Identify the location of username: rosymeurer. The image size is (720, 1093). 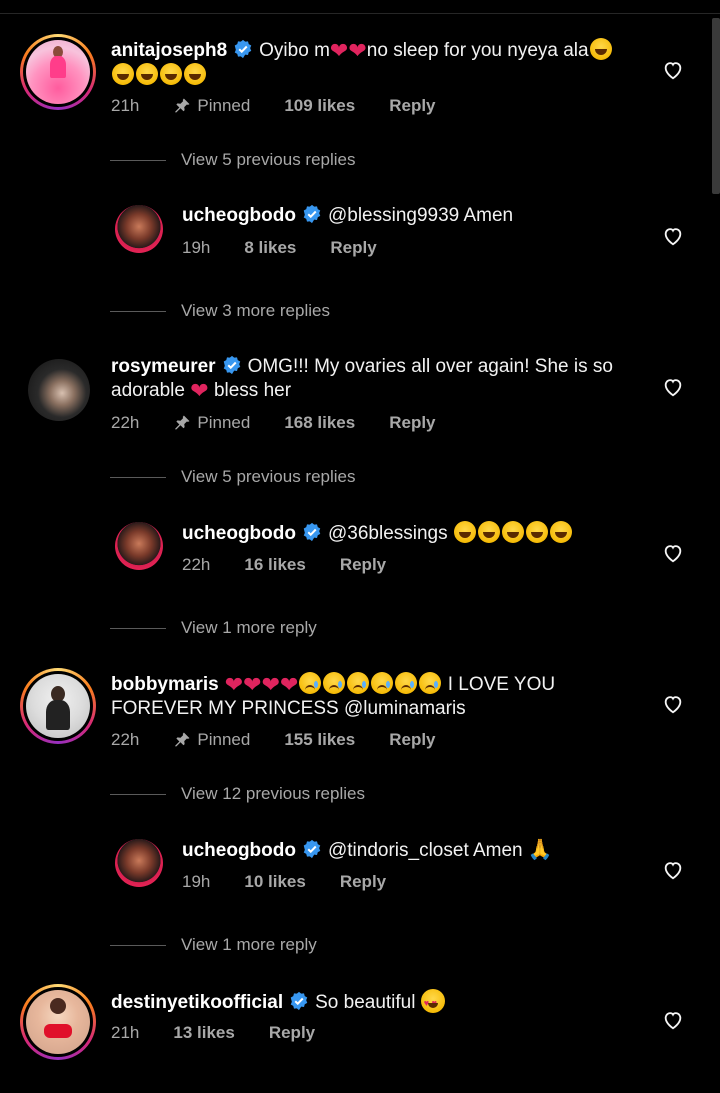
(163, 366).